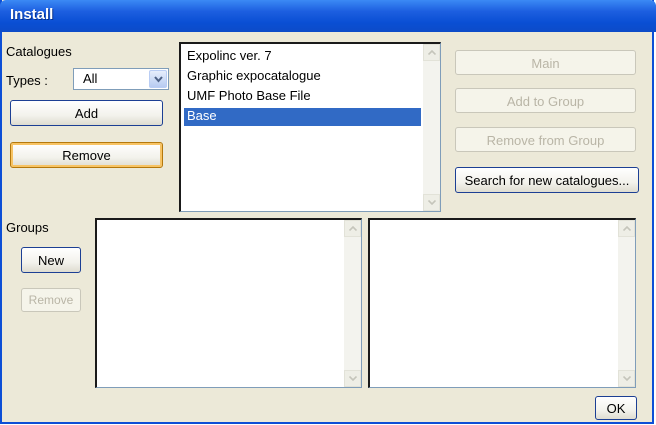 Image resolution: width=656 pixels, height=425 pixels. I want to click on groups-label: Groups, so click(27, 227).